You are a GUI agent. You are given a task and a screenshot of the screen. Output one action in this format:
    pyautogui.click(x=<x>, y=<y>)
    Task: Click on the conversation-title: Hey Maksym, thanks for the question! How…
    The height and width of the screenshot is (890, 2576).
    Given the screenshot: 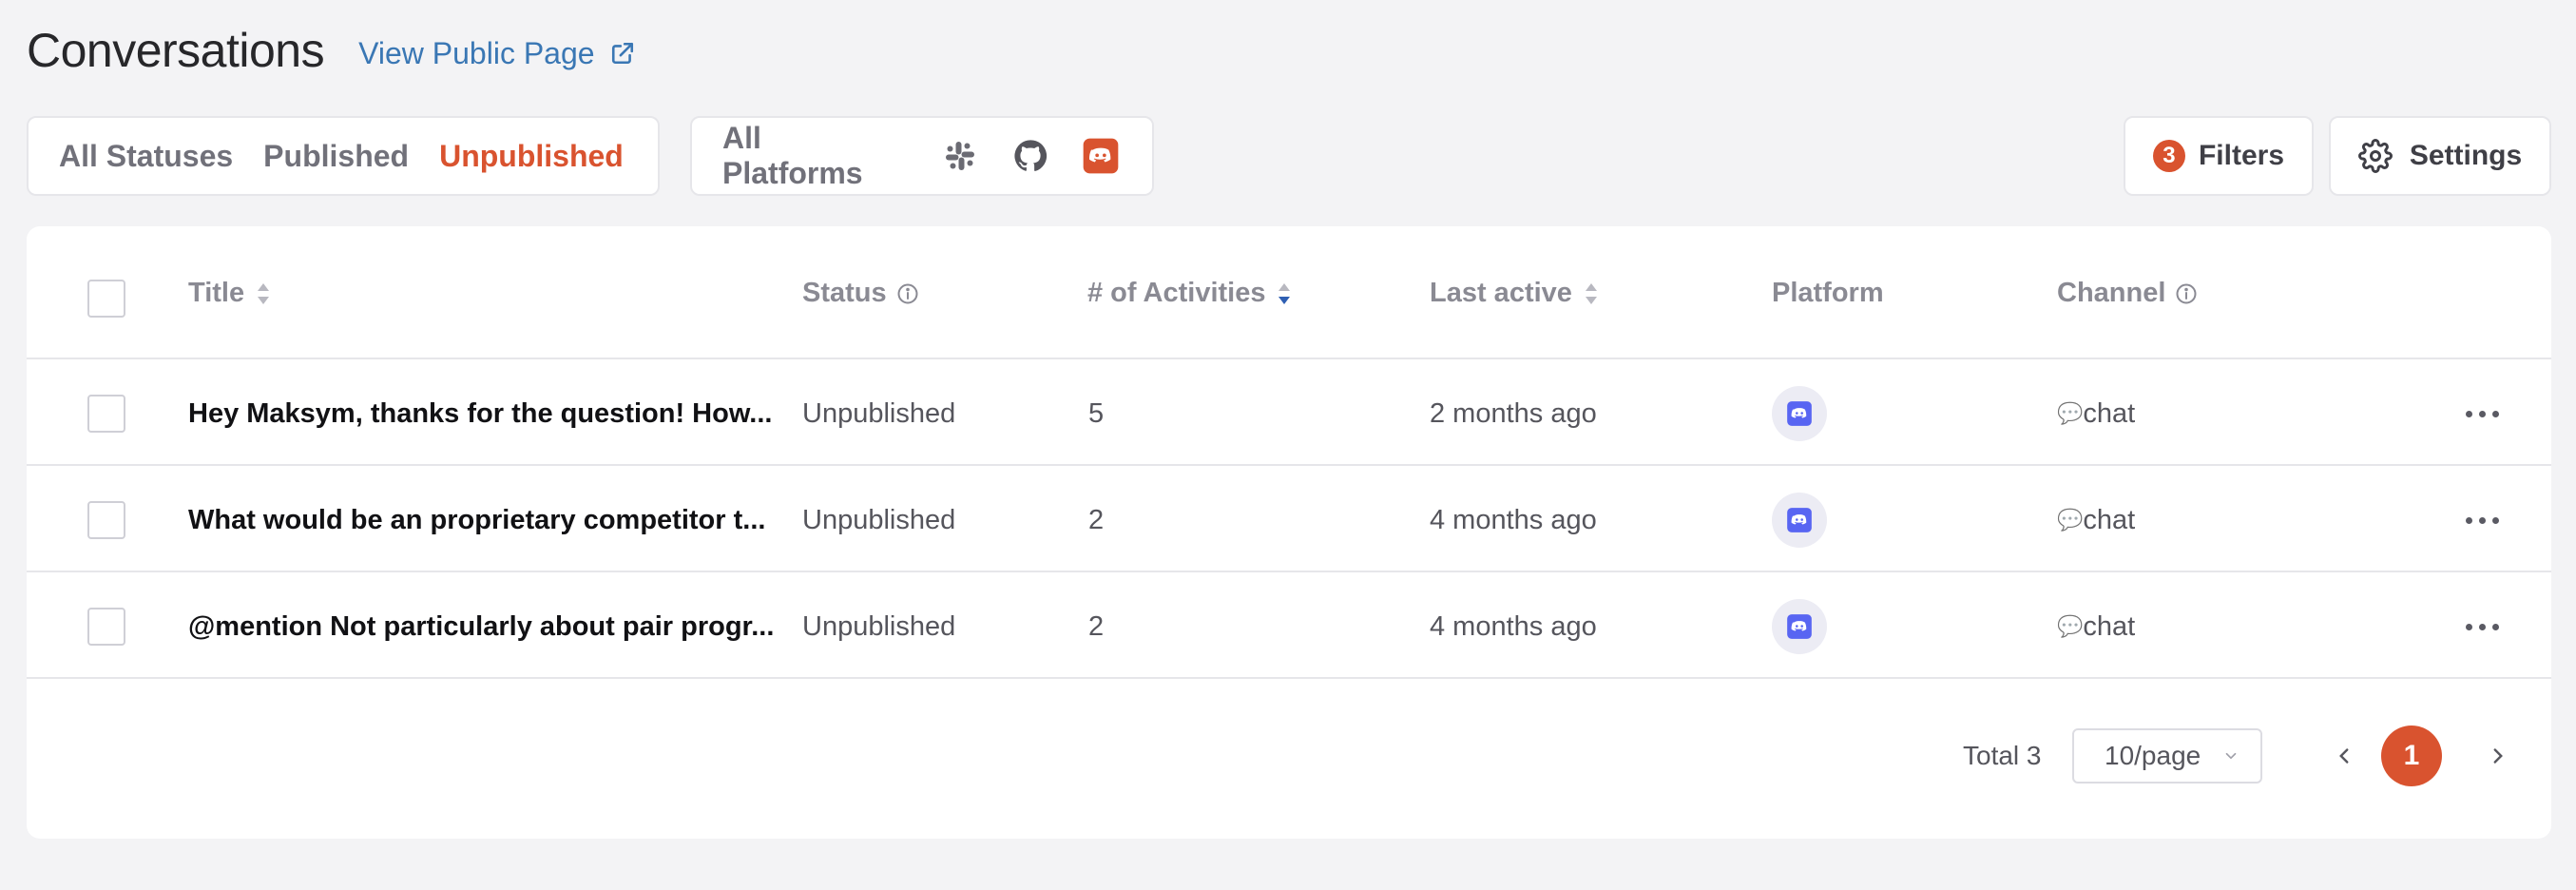 What is the action you would take?
    pyautogui.click(x=480, y=413)
    